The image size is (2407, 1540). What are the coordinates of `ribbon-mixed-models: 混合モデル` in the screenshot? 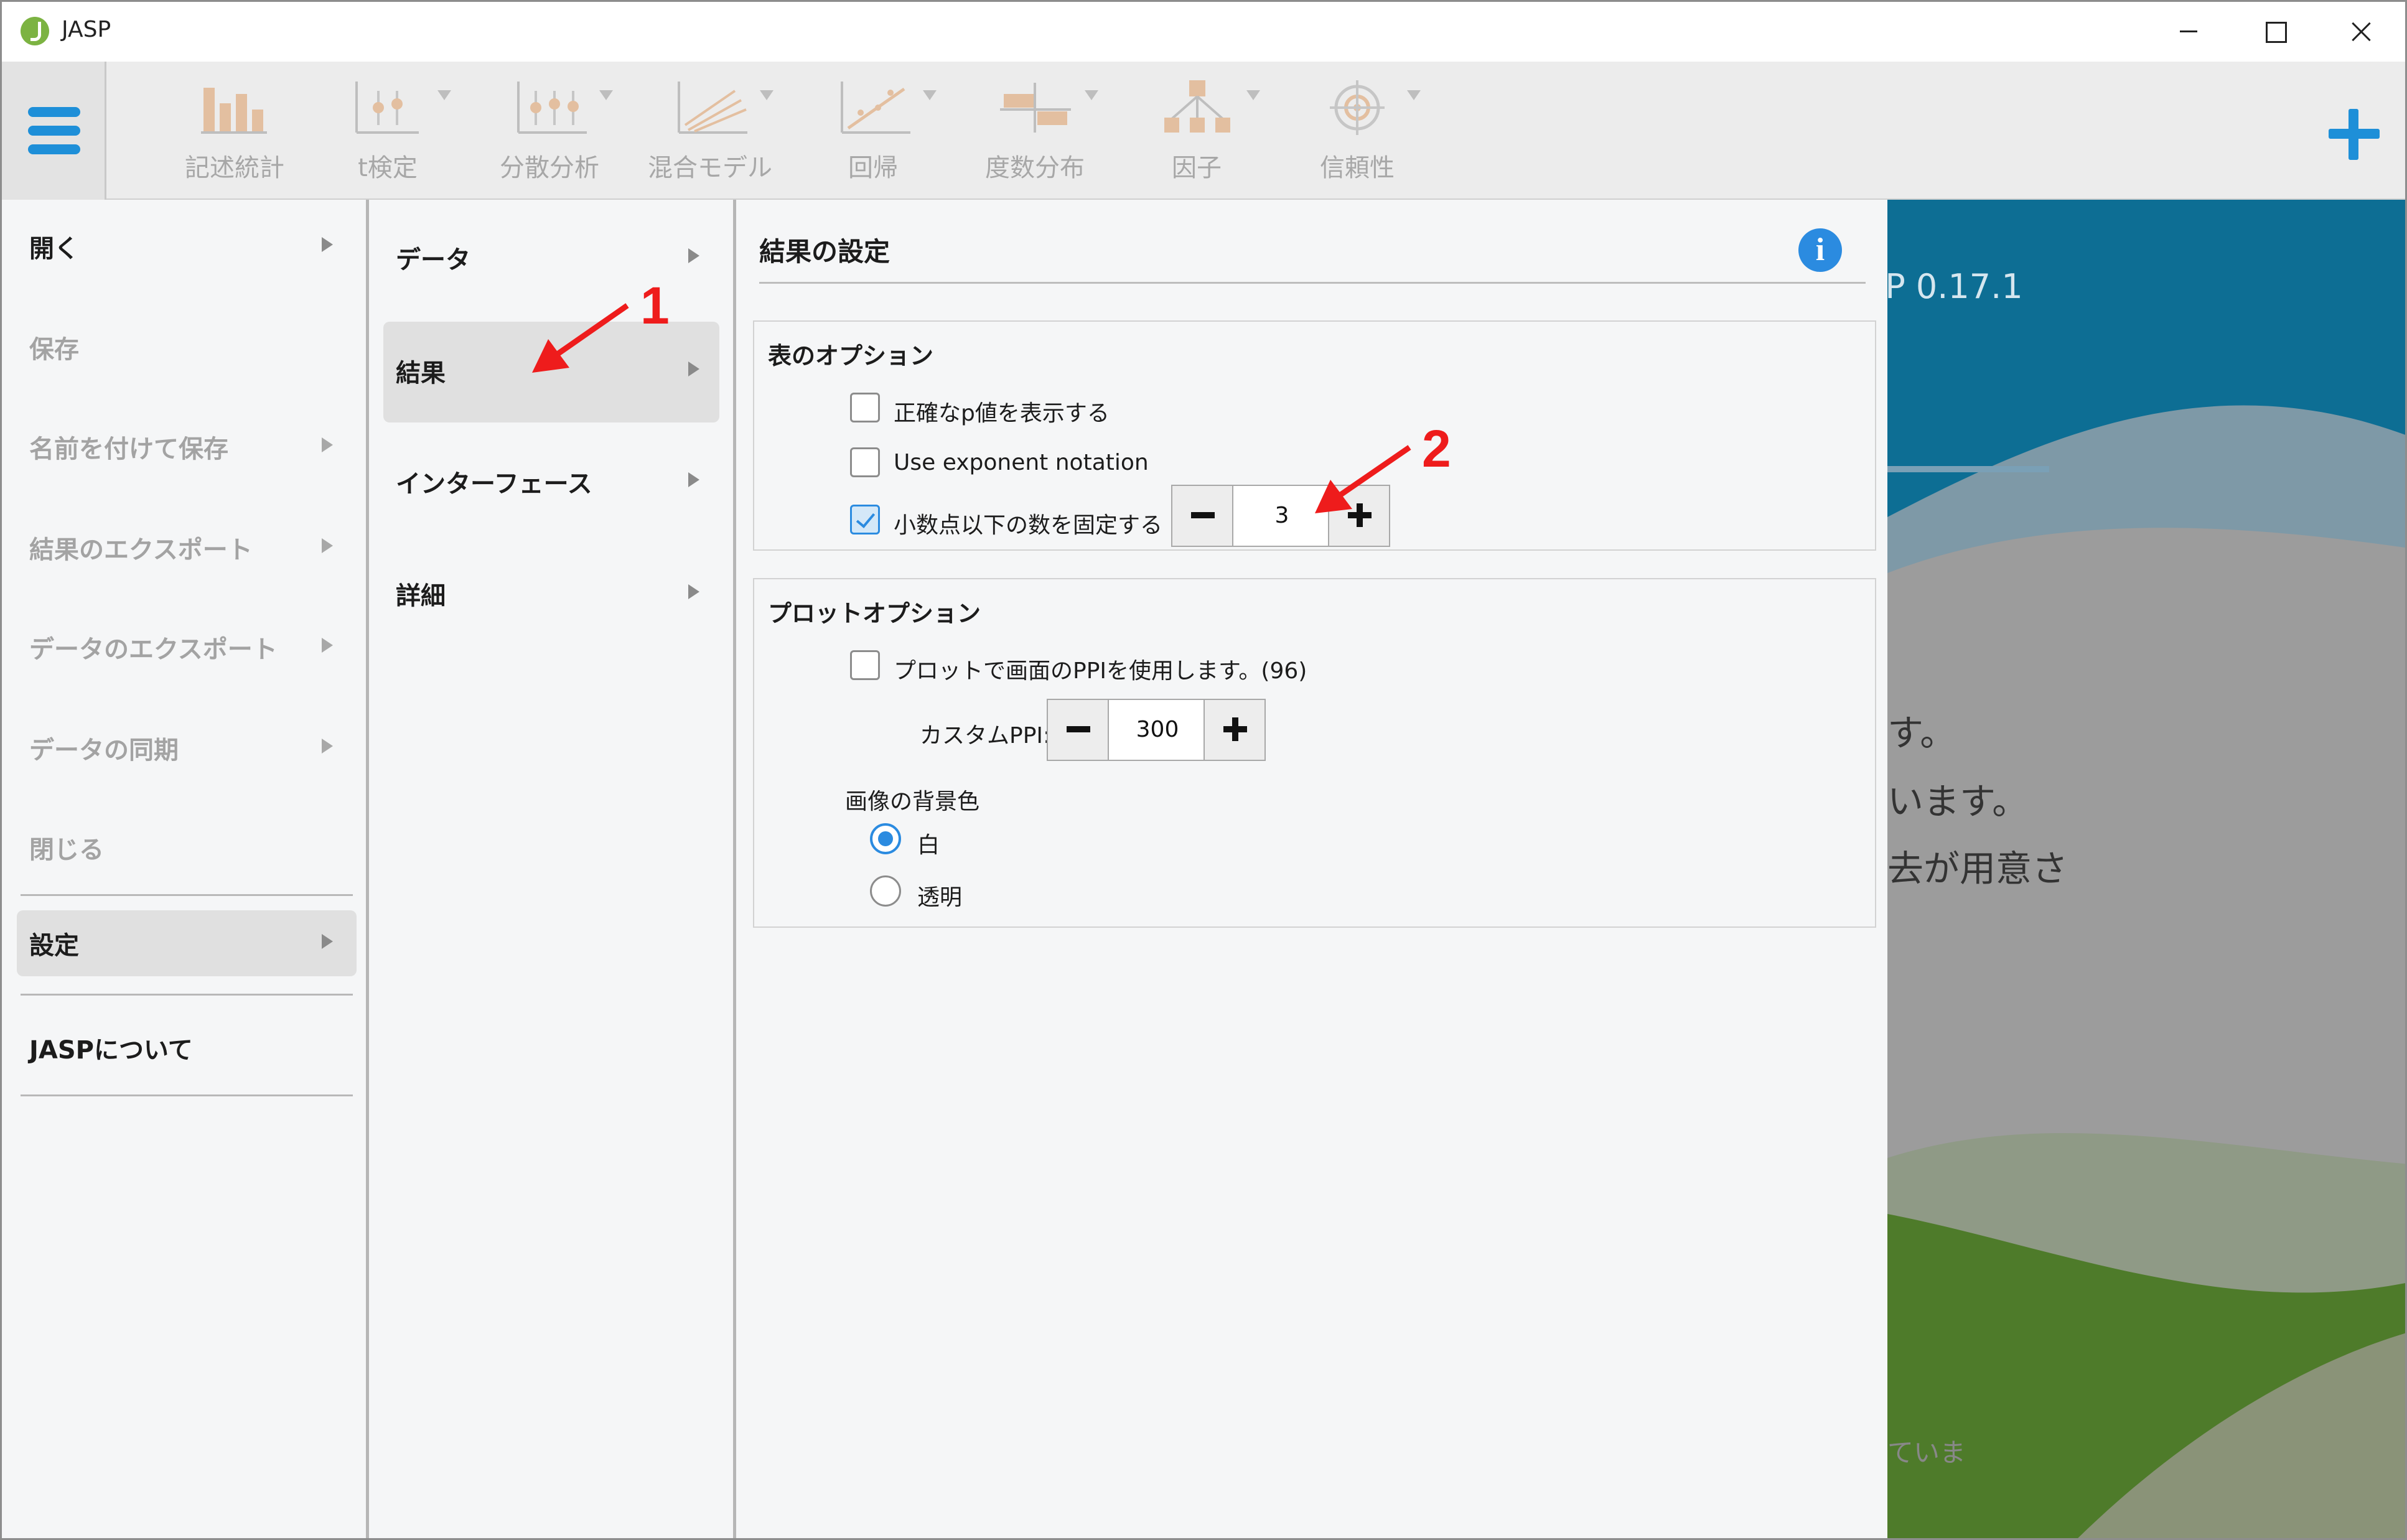 It's located at (710, 131).